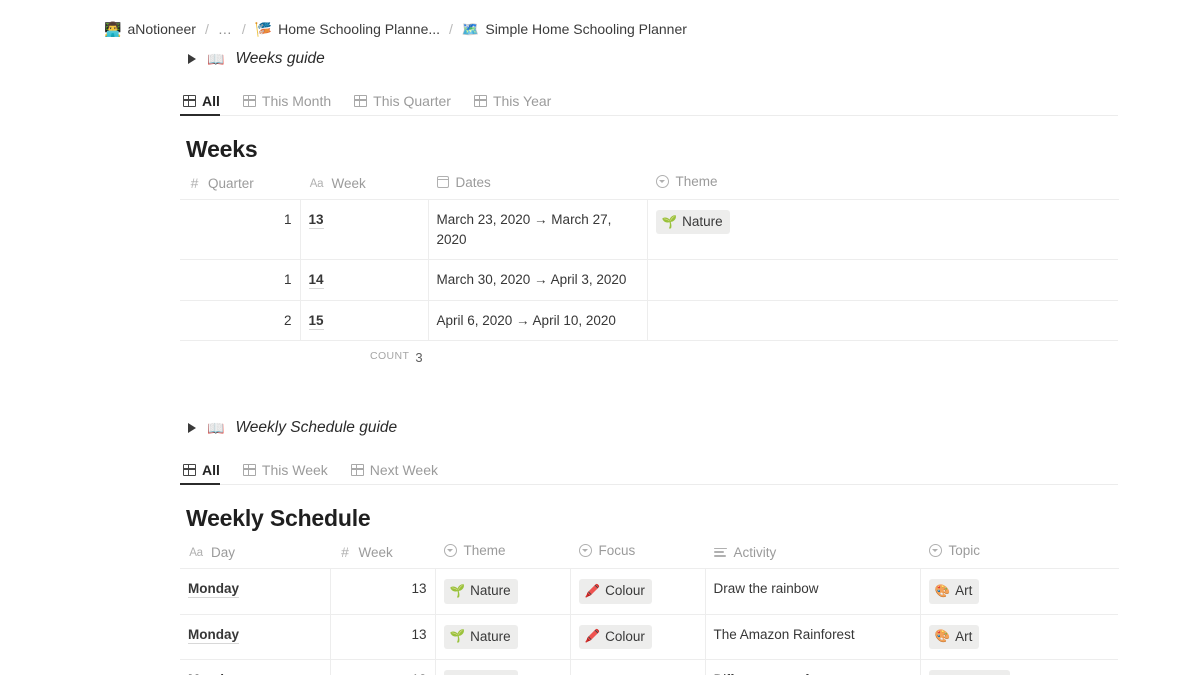 This screenshot has width=1200, height=675. I want to click on workspace-icon: 👨‍💻, so click(113, 28).